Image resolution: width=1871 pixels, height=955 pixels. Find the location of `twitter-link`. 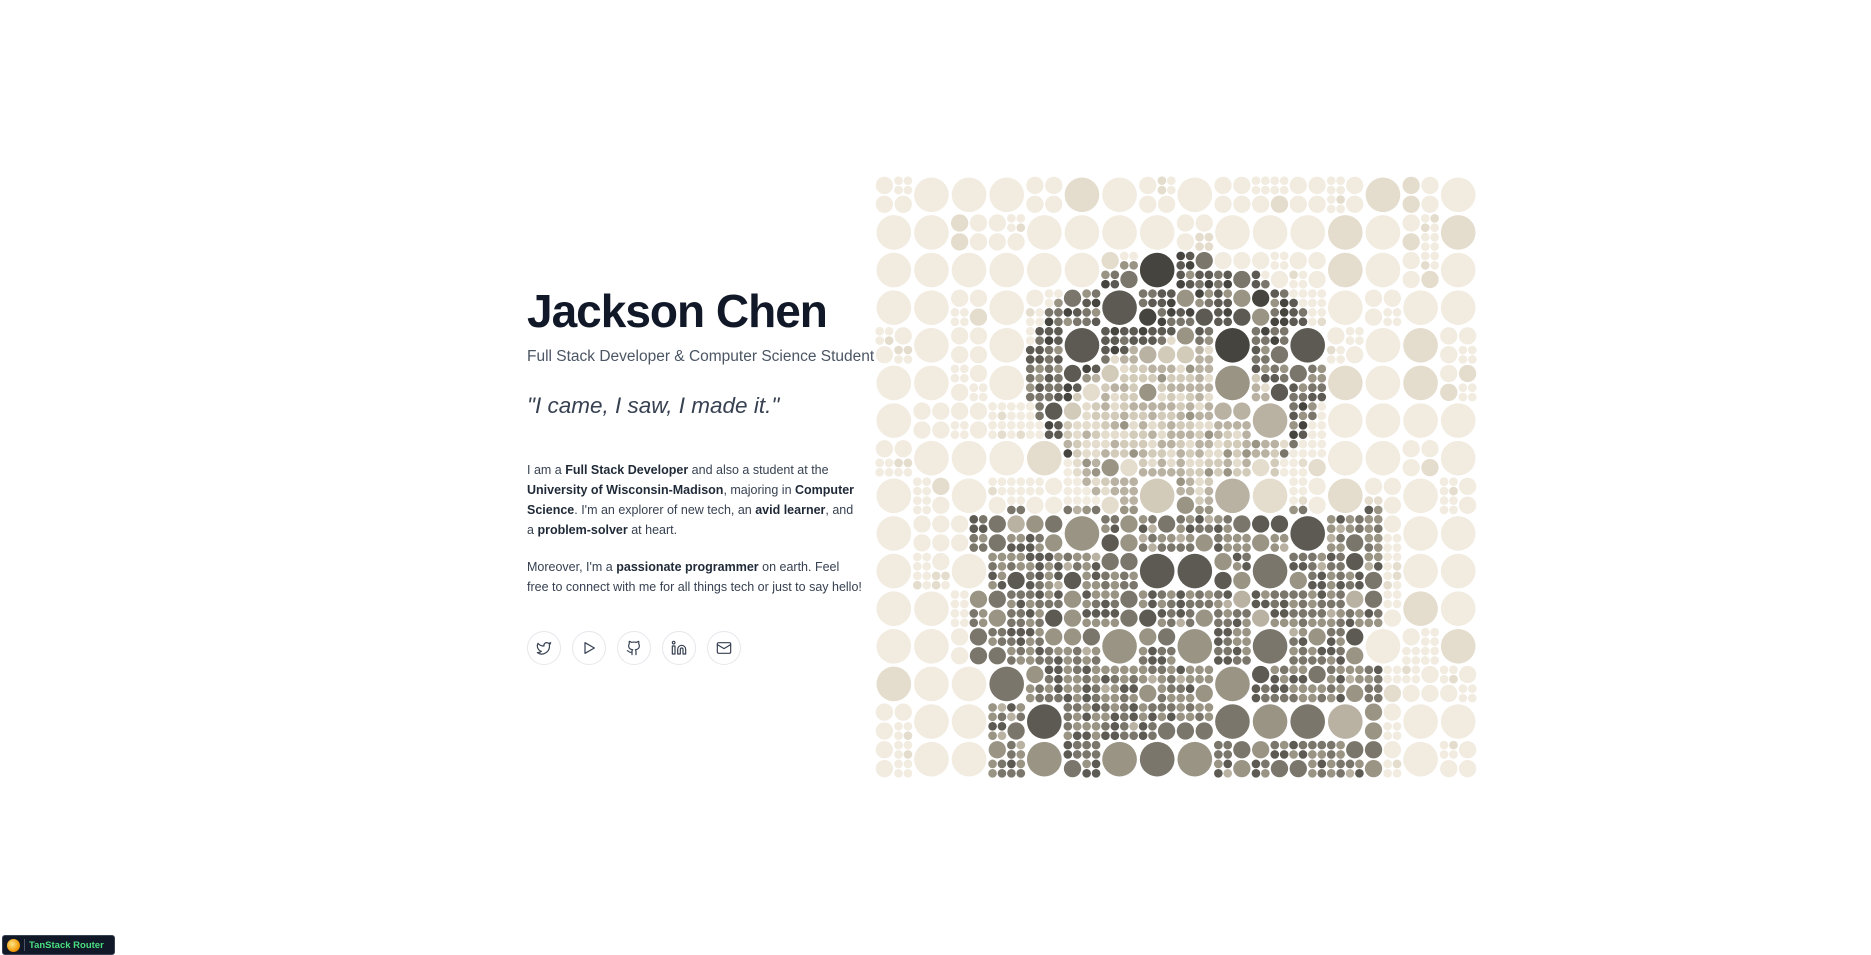

twitter-link is located at coordinates (544, 648).